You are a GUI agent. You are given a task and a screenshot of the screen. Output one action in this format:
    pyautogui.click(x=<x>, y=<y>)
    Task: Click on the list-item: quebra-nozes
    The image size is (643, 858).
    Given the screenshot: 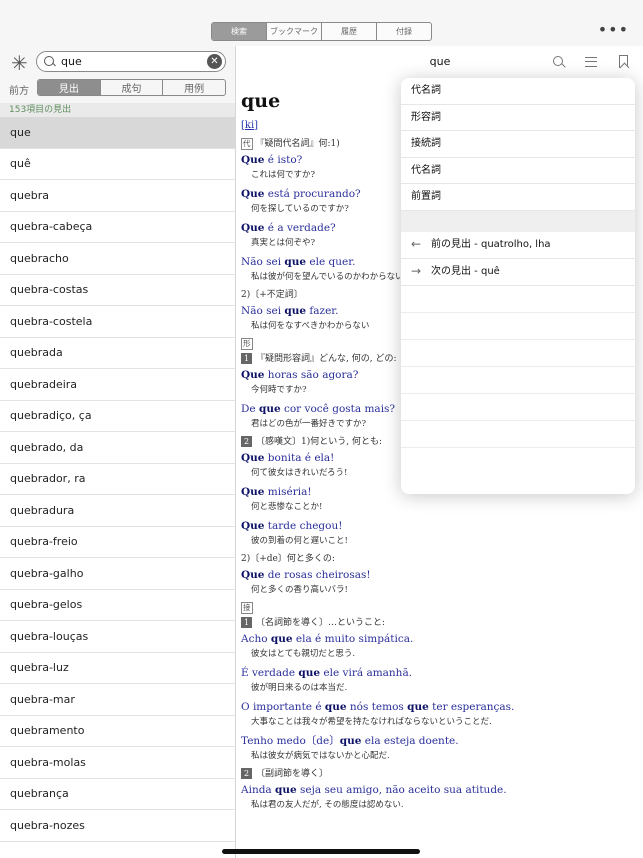 What is the action you would take?
    pyautogui.click(x=117, y=826)
    